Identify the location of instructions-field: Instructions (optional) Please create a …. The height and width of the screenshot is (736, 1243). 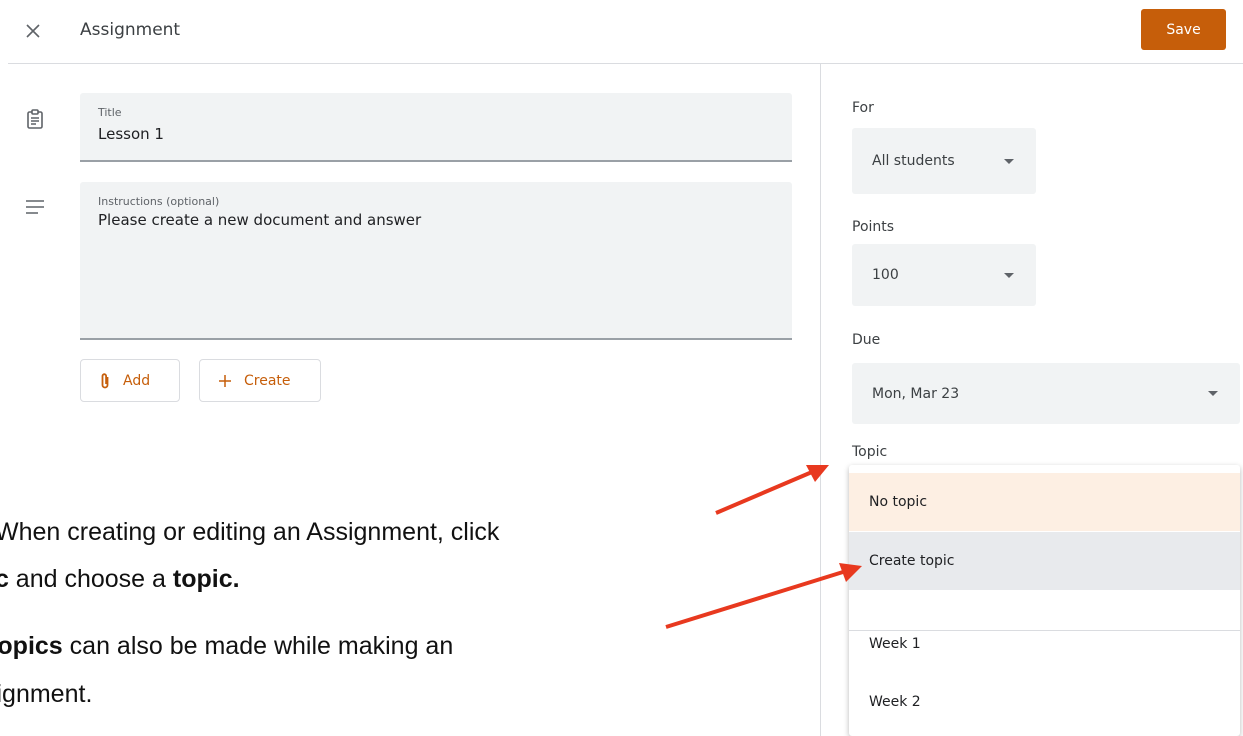
(436, 261).